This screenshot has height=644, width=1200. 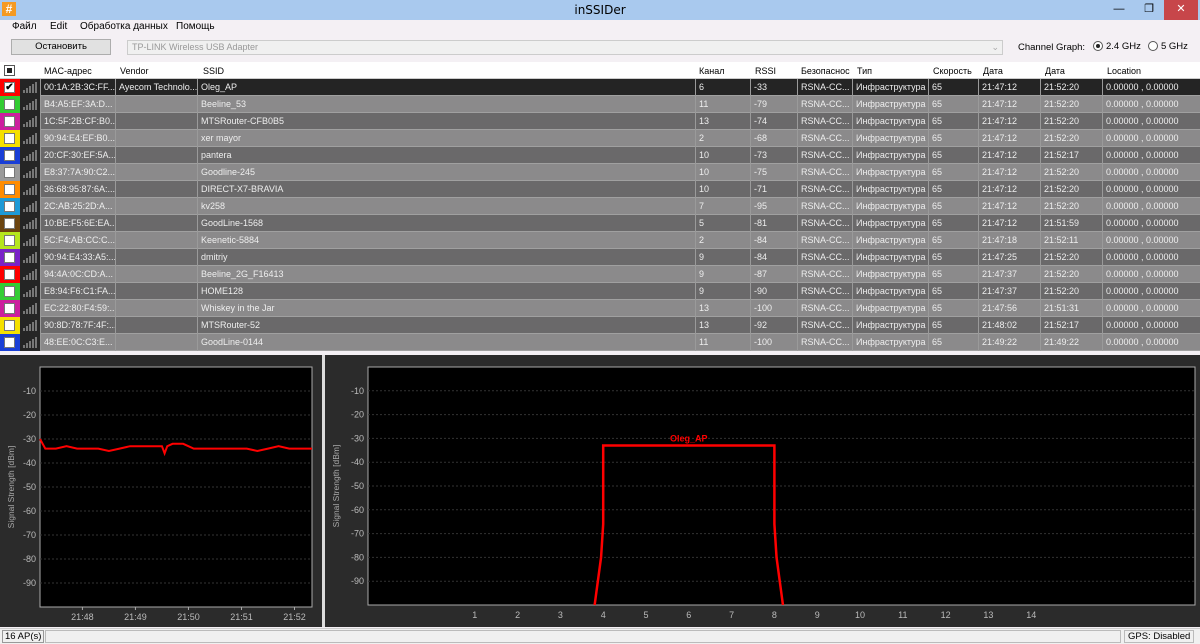 I want to click on select-all-checkbox, so click(x=9, y=70).